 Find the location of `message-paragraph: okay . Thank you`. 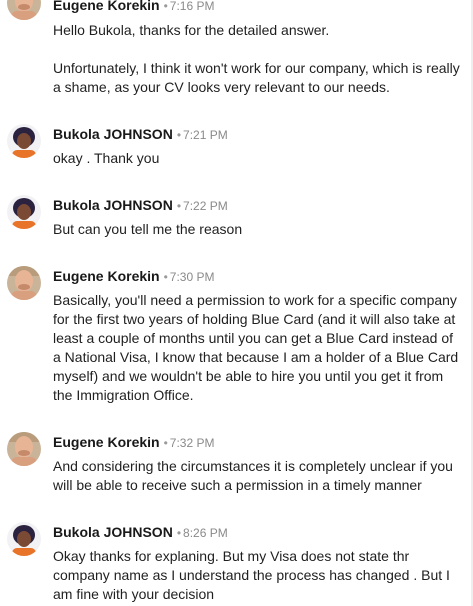

message-paragraph: okay . Thank you is located at coordinates (106, 158).